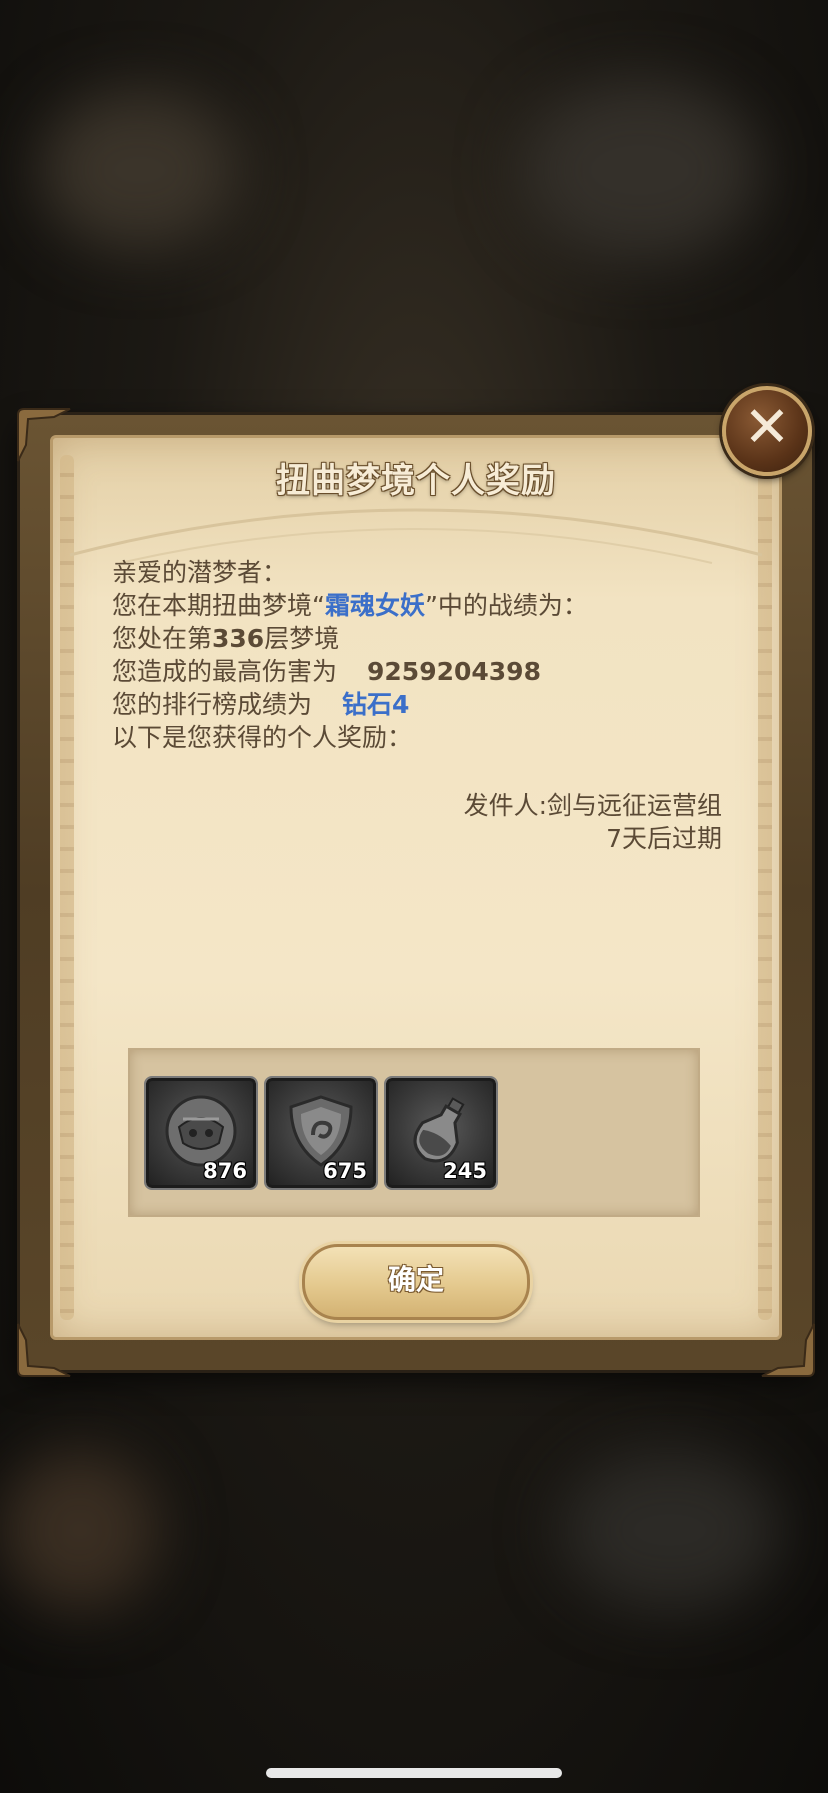  I want to click on damage-value: 9259204398, so click(454, 671).